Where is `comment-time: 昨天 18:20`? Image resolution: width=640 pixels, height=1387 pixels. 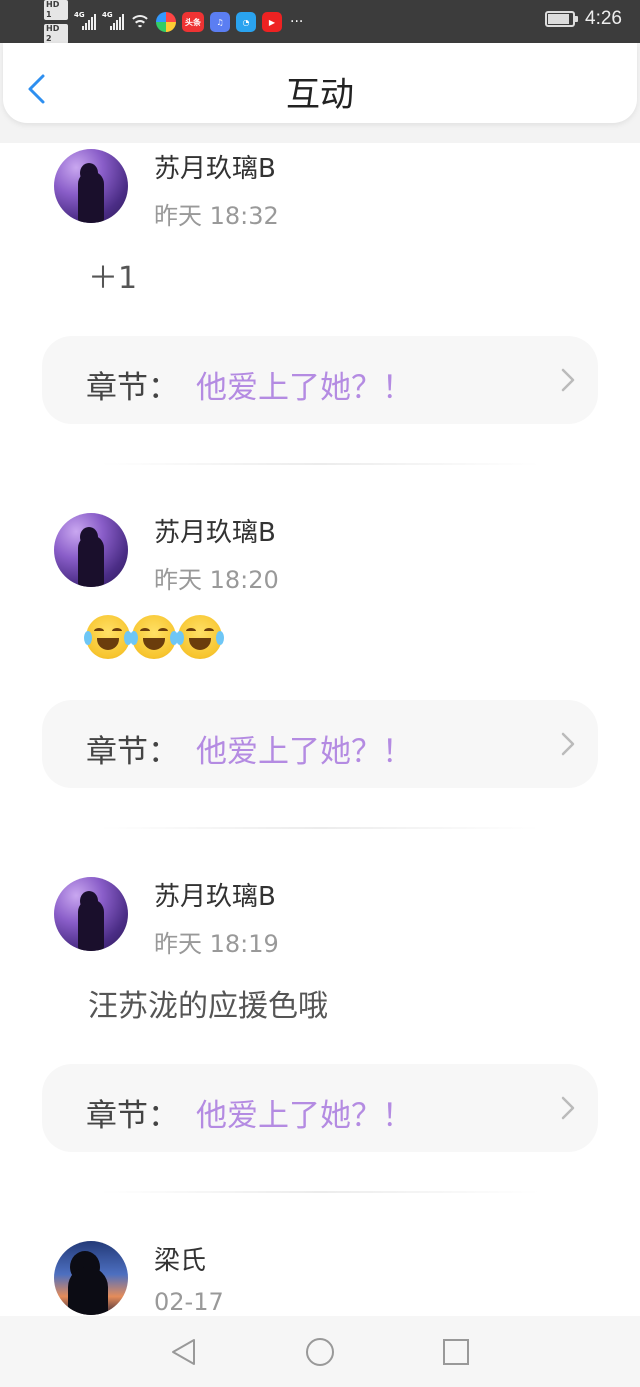 comment-time: 昨天 18:20 is located at coordinates (216, 580).